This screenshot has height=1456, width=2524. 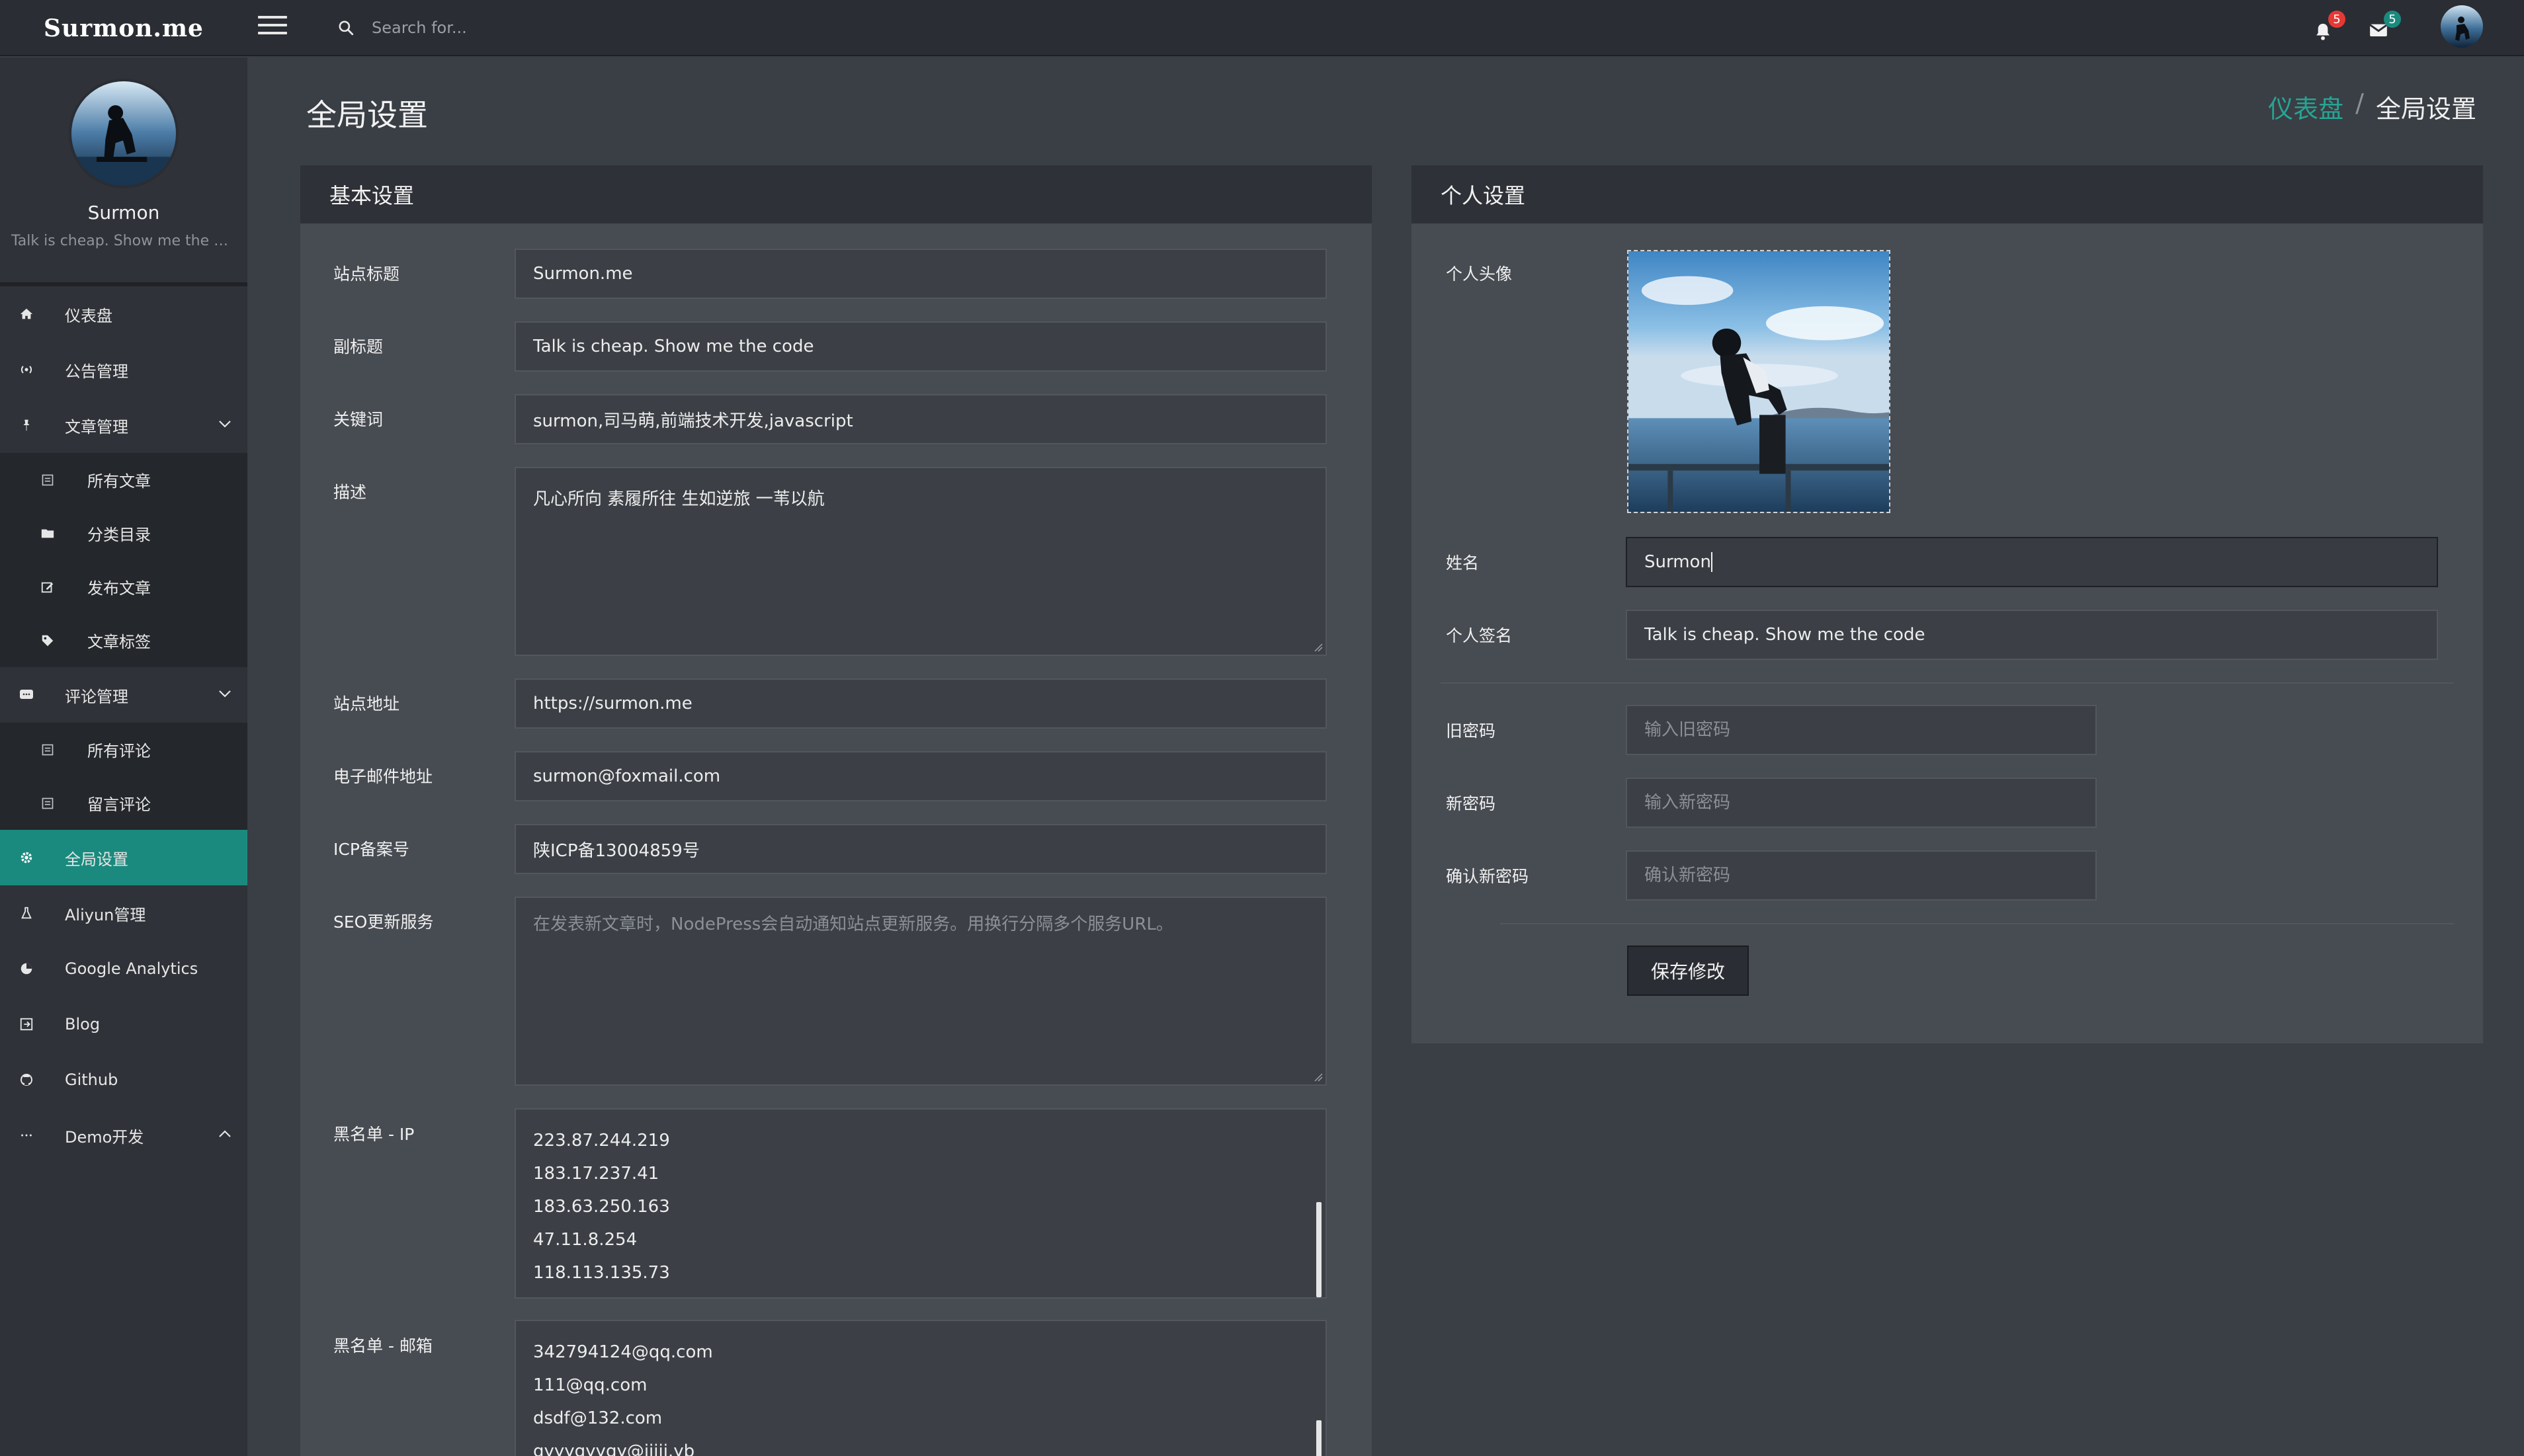 What do you see at coordinates (89, 315) in the screenshot?
I see `sidebar-item-label: 仪表盘` at bounding box center [89, 315].